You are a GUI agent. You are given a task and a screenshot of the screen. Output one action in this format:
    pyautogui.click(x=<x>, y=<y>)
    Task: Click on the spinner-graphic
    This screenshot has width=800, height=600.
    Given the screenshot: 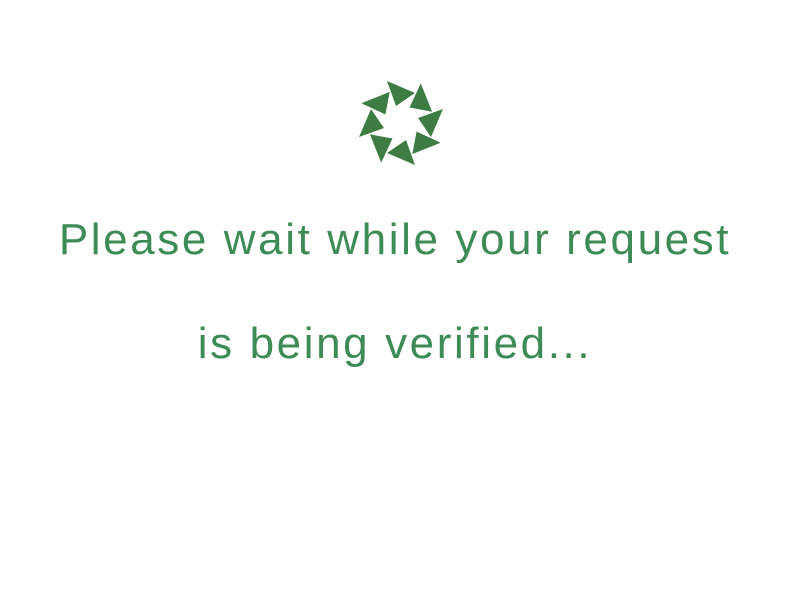 What is the action you would take?
    pyautogui.click(x=401, y=123)
    